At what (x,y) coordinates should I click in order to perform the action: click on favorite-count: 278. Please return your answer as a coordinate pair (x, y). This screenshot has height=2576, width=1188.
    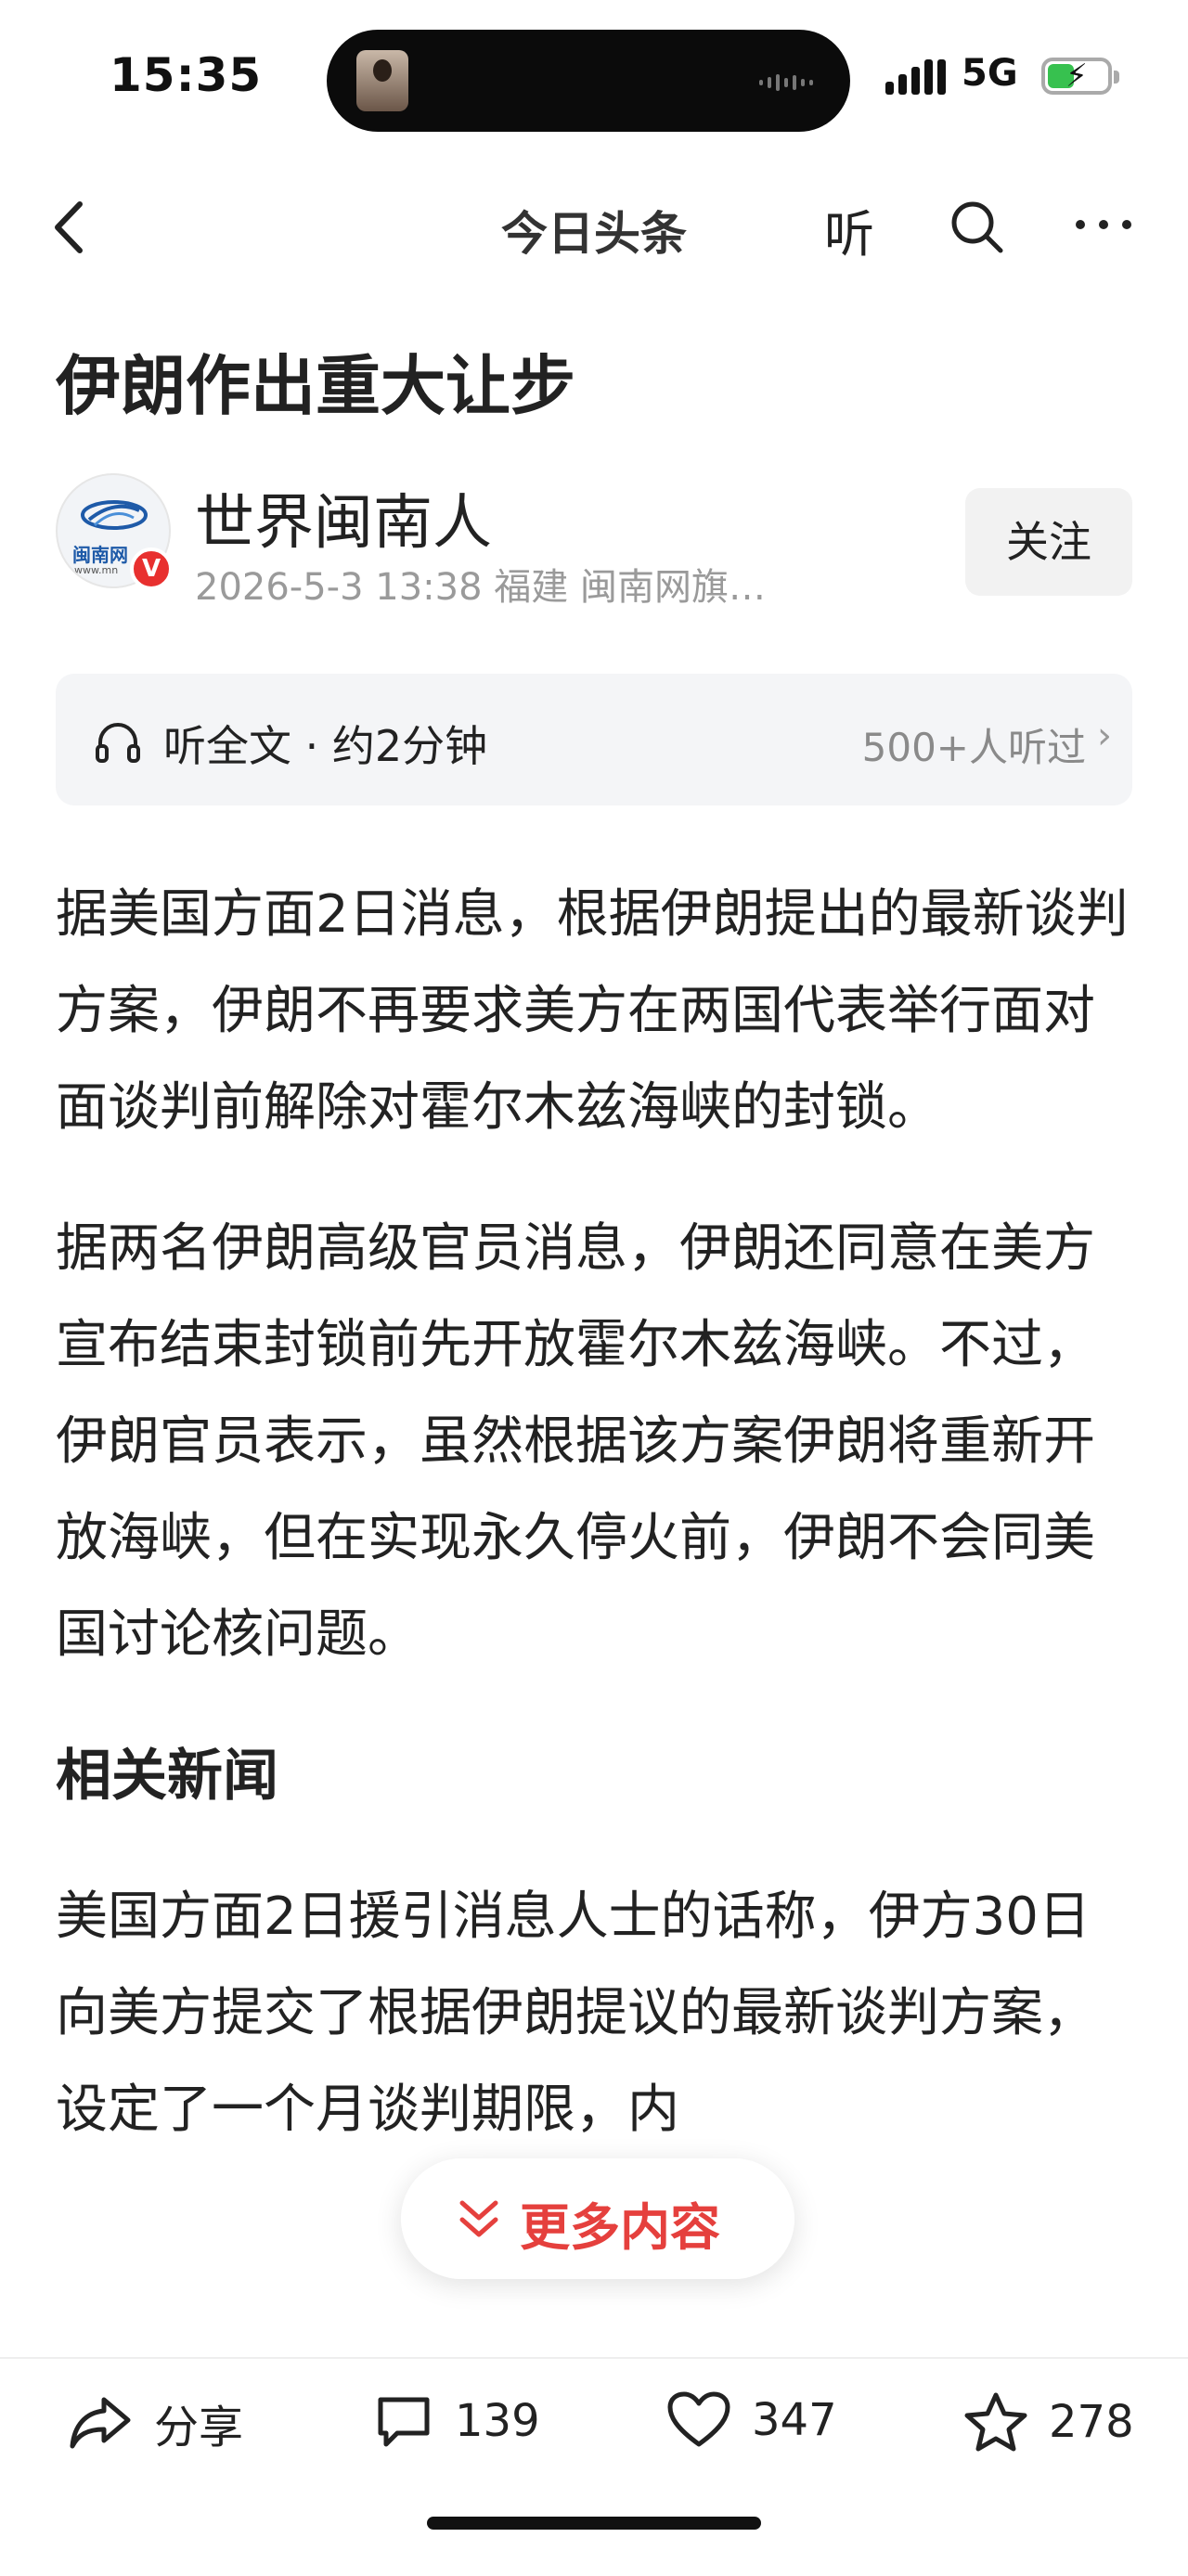
    Looking at the image, I should click on (1091, 2422).